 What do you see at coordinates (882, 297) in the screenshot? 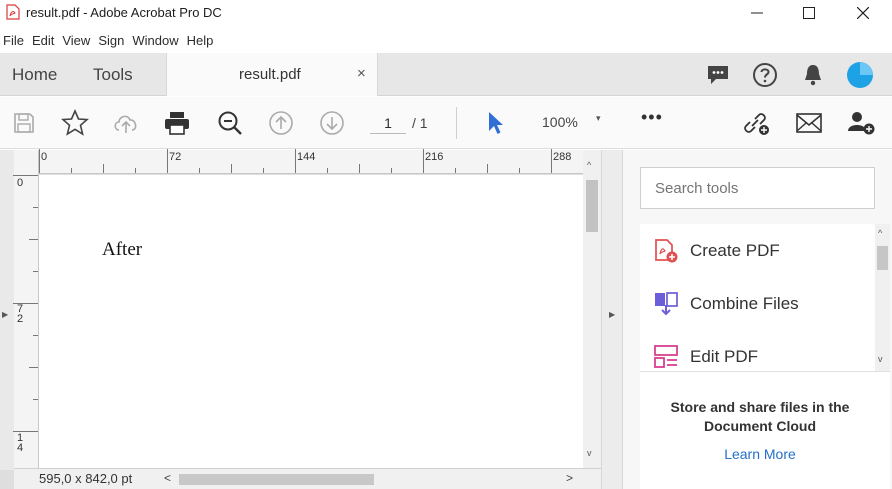
I see `tools-scrollbar: ^ v` at bounding box center [882, 297].